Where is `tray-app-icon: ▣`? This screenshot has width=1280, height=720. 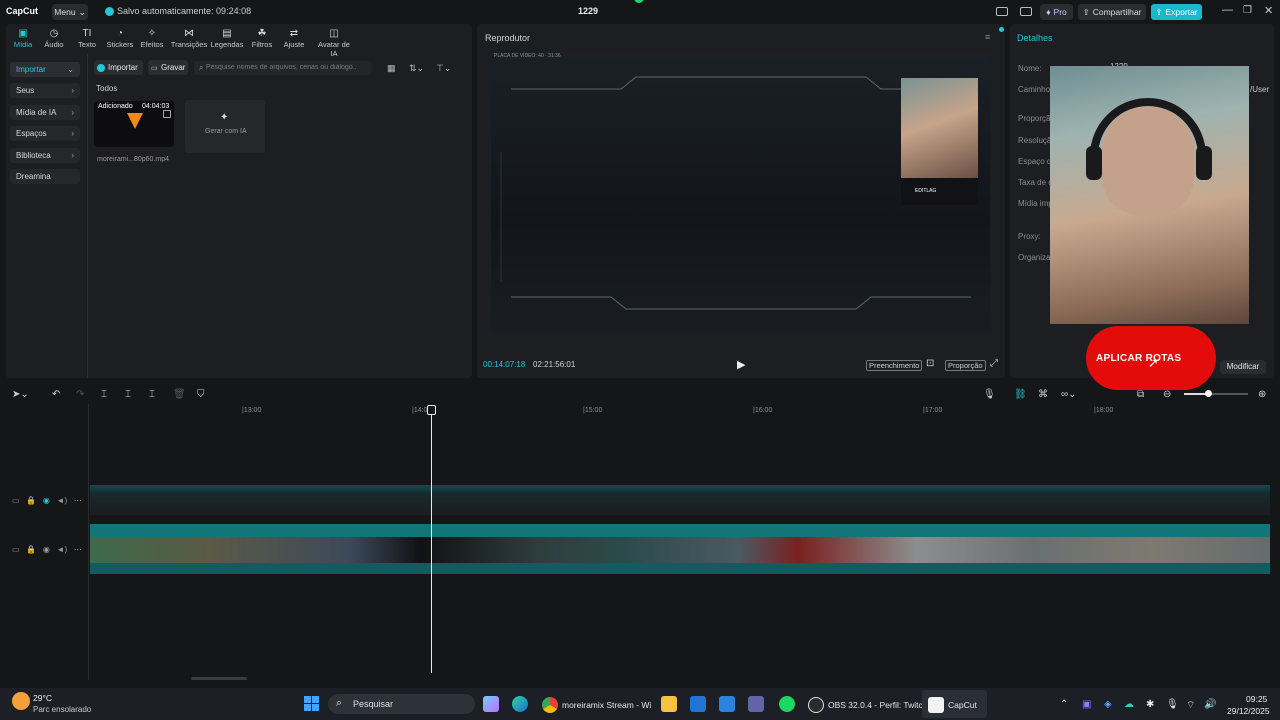
tray-app-icon: ▣ is located at coordinates (1086, 704).